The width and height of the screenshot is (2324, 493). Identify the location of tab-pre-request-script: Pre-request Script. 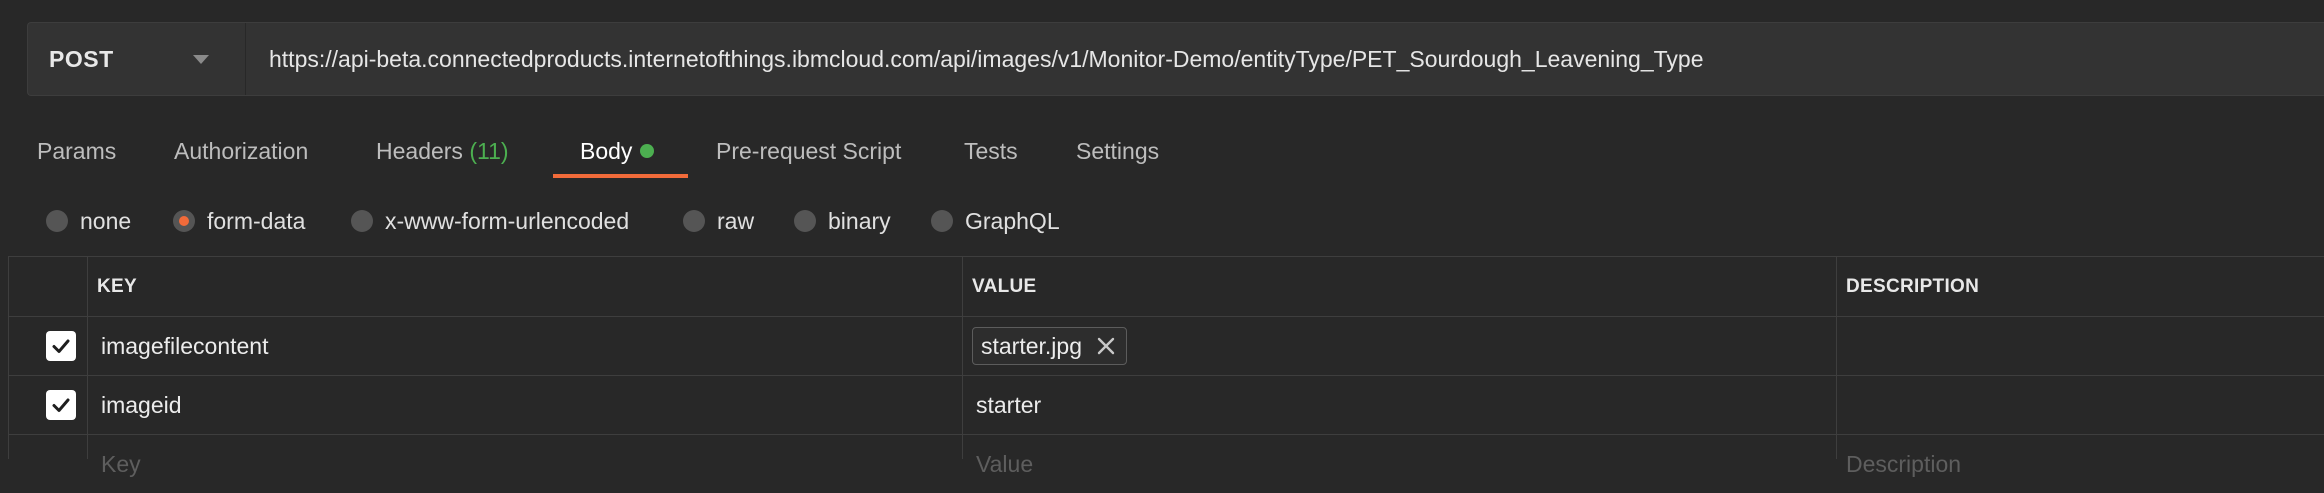
(808, 151).